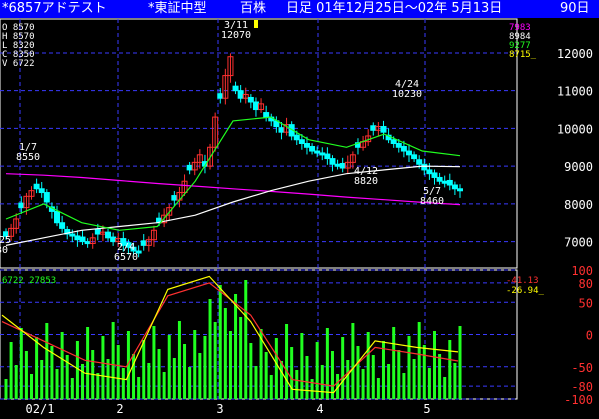  I want to click on osc-readout-value: -41.13, so click(522, 281).